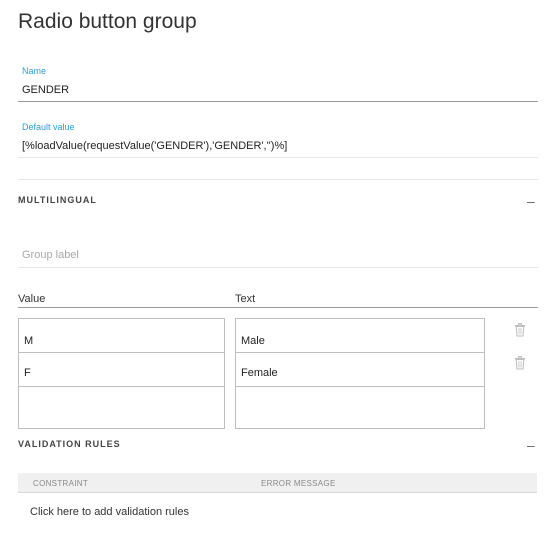 This screenshot has width=554, height=534. Describe the element at coordinates (253, 341) in the screenshot. I see `text-cell-text: Male` at that location.